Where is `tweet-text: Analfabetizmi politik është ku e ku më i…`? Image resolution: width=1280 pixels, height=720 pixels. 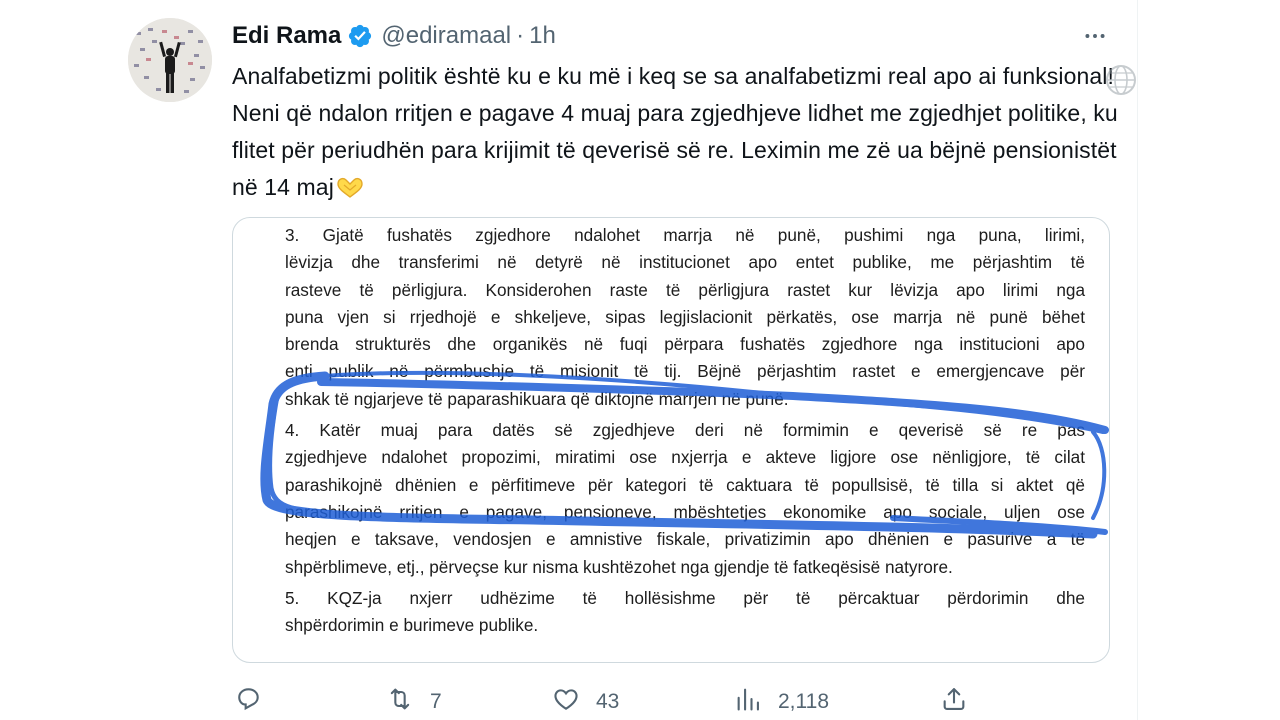
tweet-text: Analfabetizmi politik është ku e ku më i… is located at coordinates (682, 132).